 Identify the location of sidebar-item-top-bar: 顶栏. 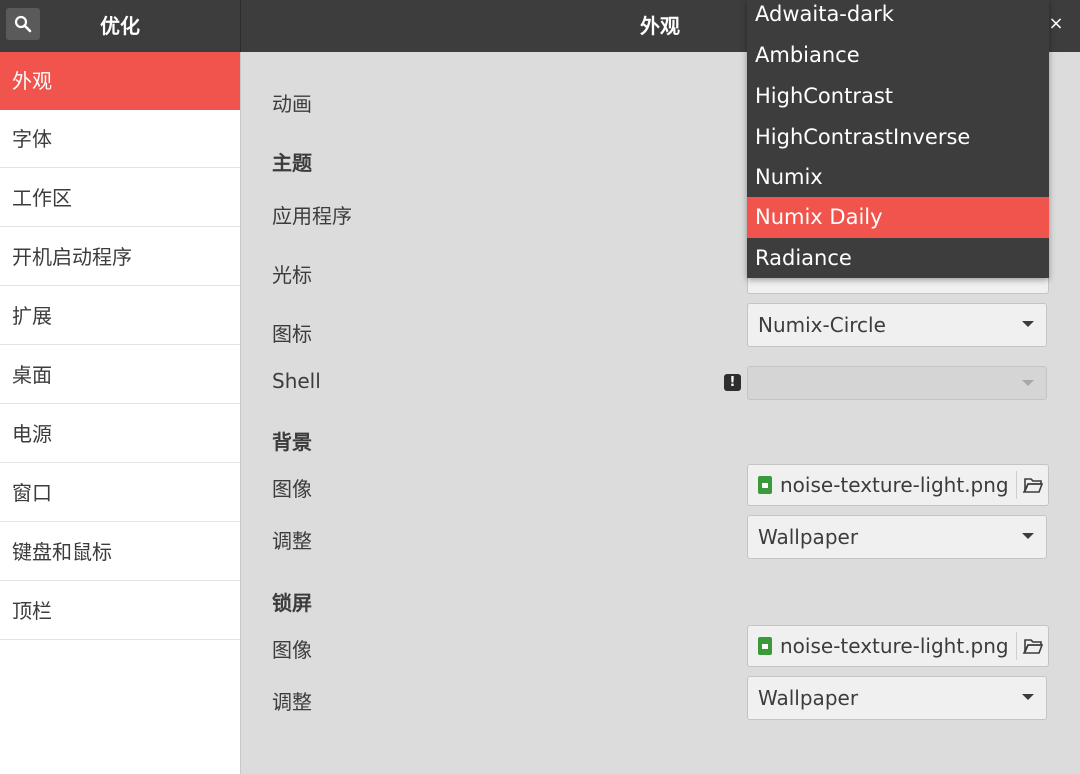
(120, 611).